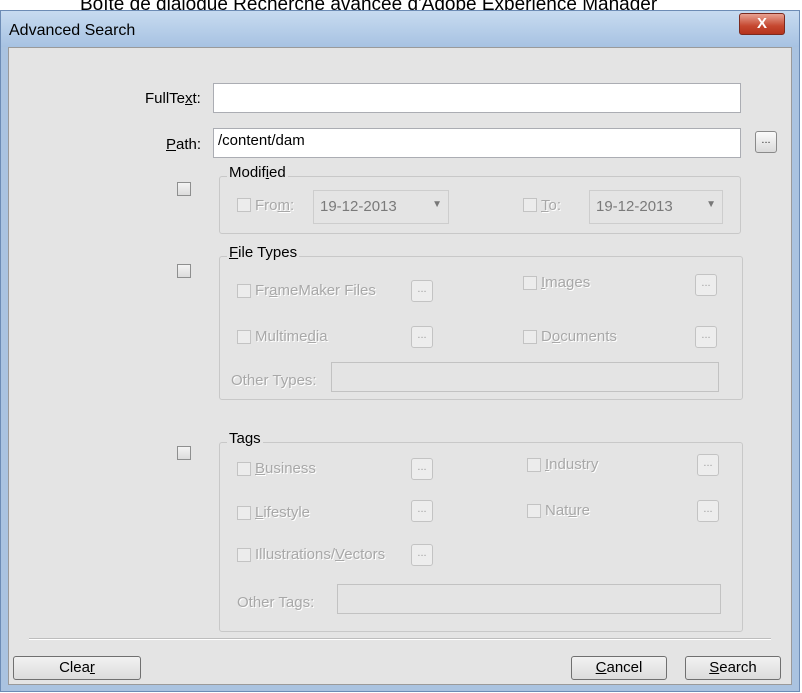 The image size is (802, 693). I want to click on modified-group-label: Modified, so click(257, 172).